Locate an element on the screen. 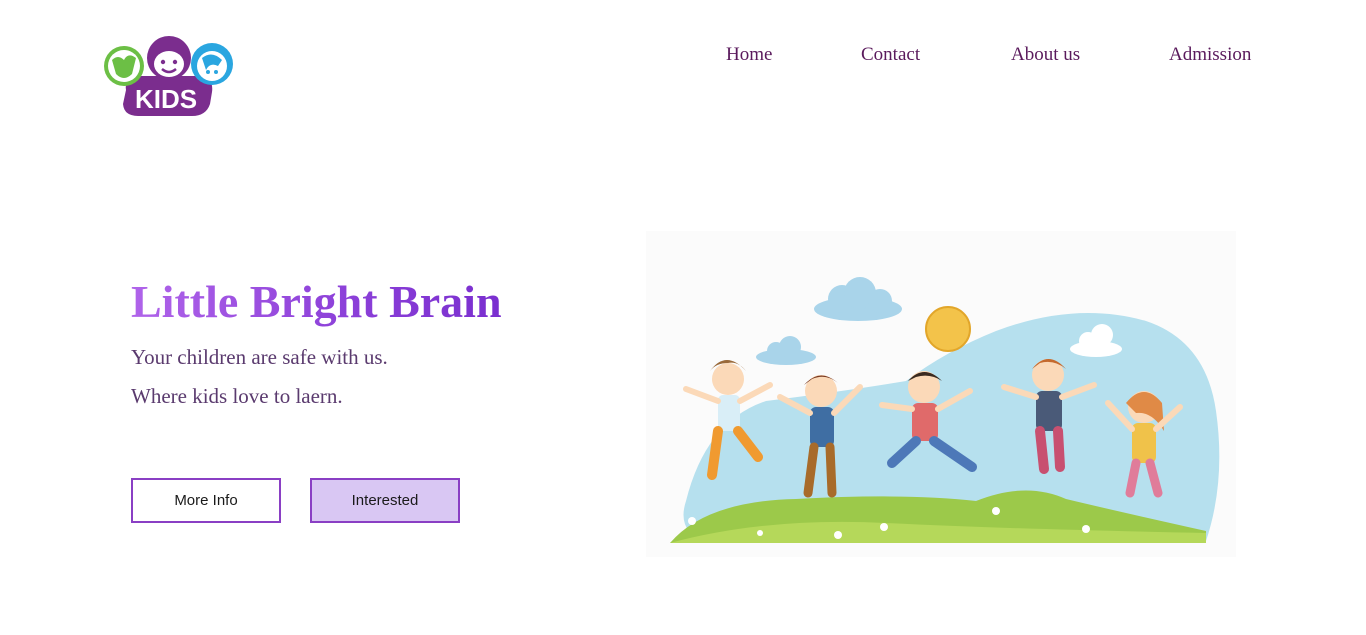 This screenshot has width=1366, height=635. main-nav: Home Contact About us Admission is located at coordinates (683, 58).